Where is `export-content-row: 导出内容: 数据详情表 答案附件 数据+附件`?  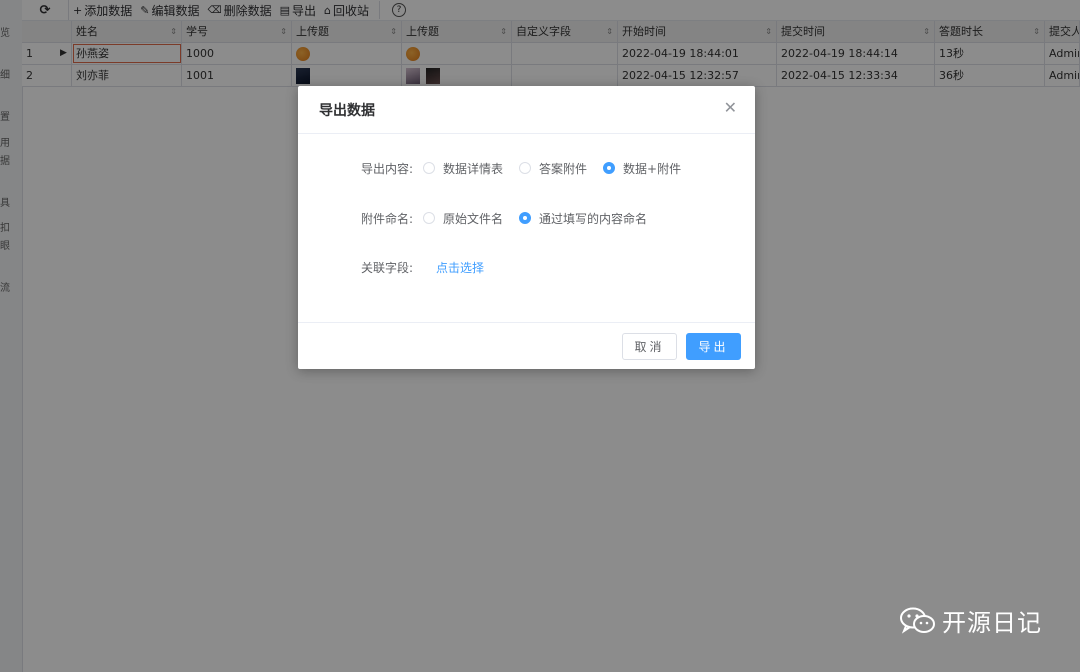 export-content-row: 导出内容: 数据详情表 答案附件 数据+附件 is located at coordinates (529, 168).